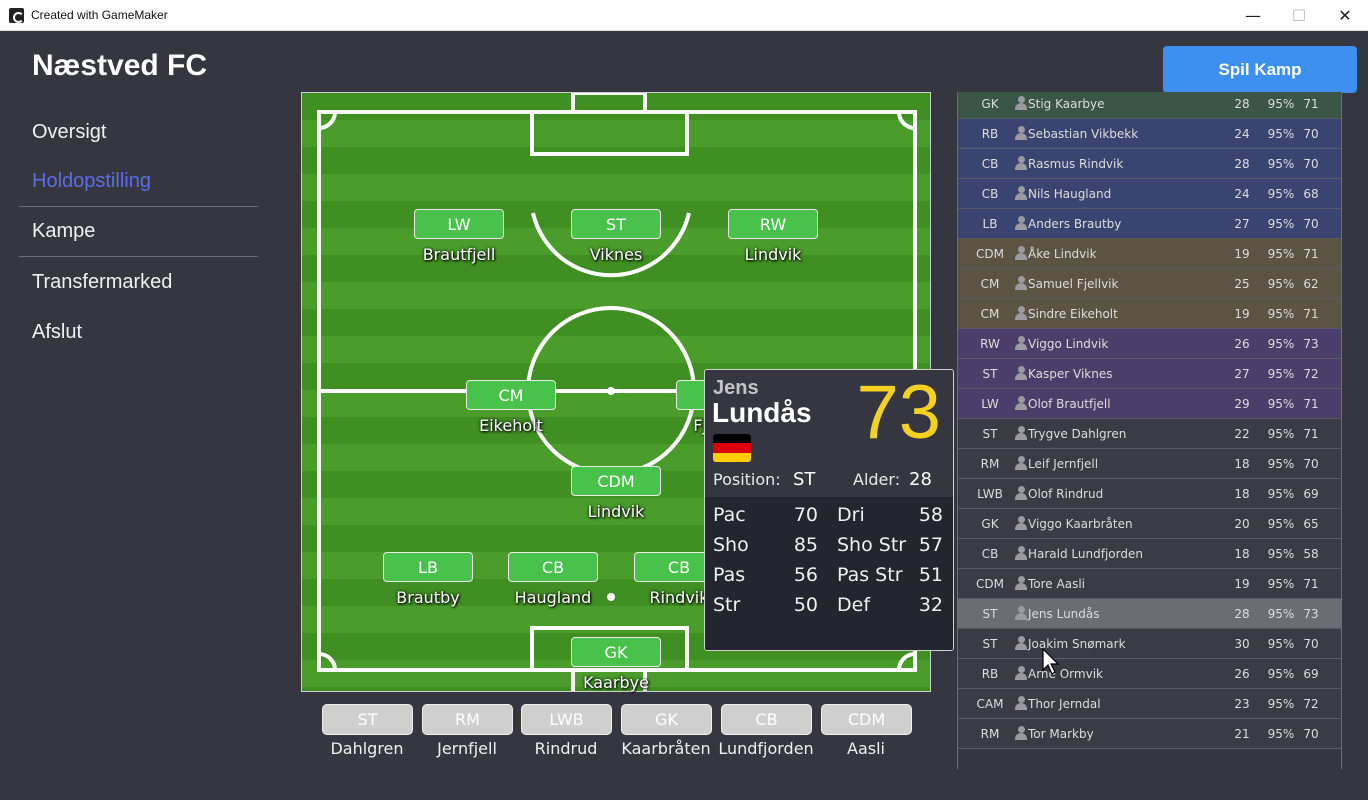 This screenshot has width=1368, height=800. What do you see at coordinates (872, 545) in the screenshot?
I see `stat-label: Sho Str` at bounding box center [872, 545].